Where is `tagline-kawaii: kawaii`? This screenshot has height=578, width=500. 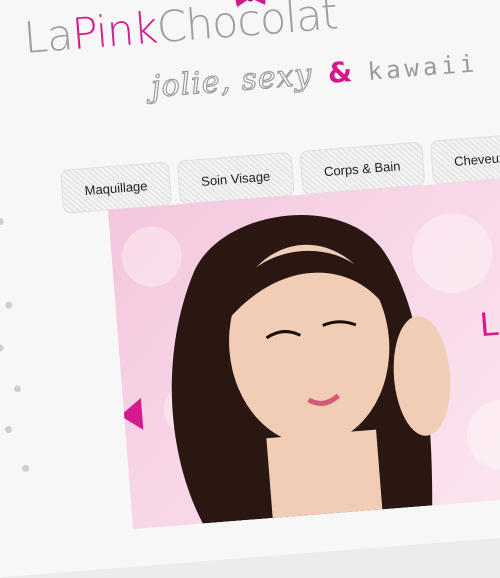
tagline-kawaii: kawaii is located at coordinates (423, 67).